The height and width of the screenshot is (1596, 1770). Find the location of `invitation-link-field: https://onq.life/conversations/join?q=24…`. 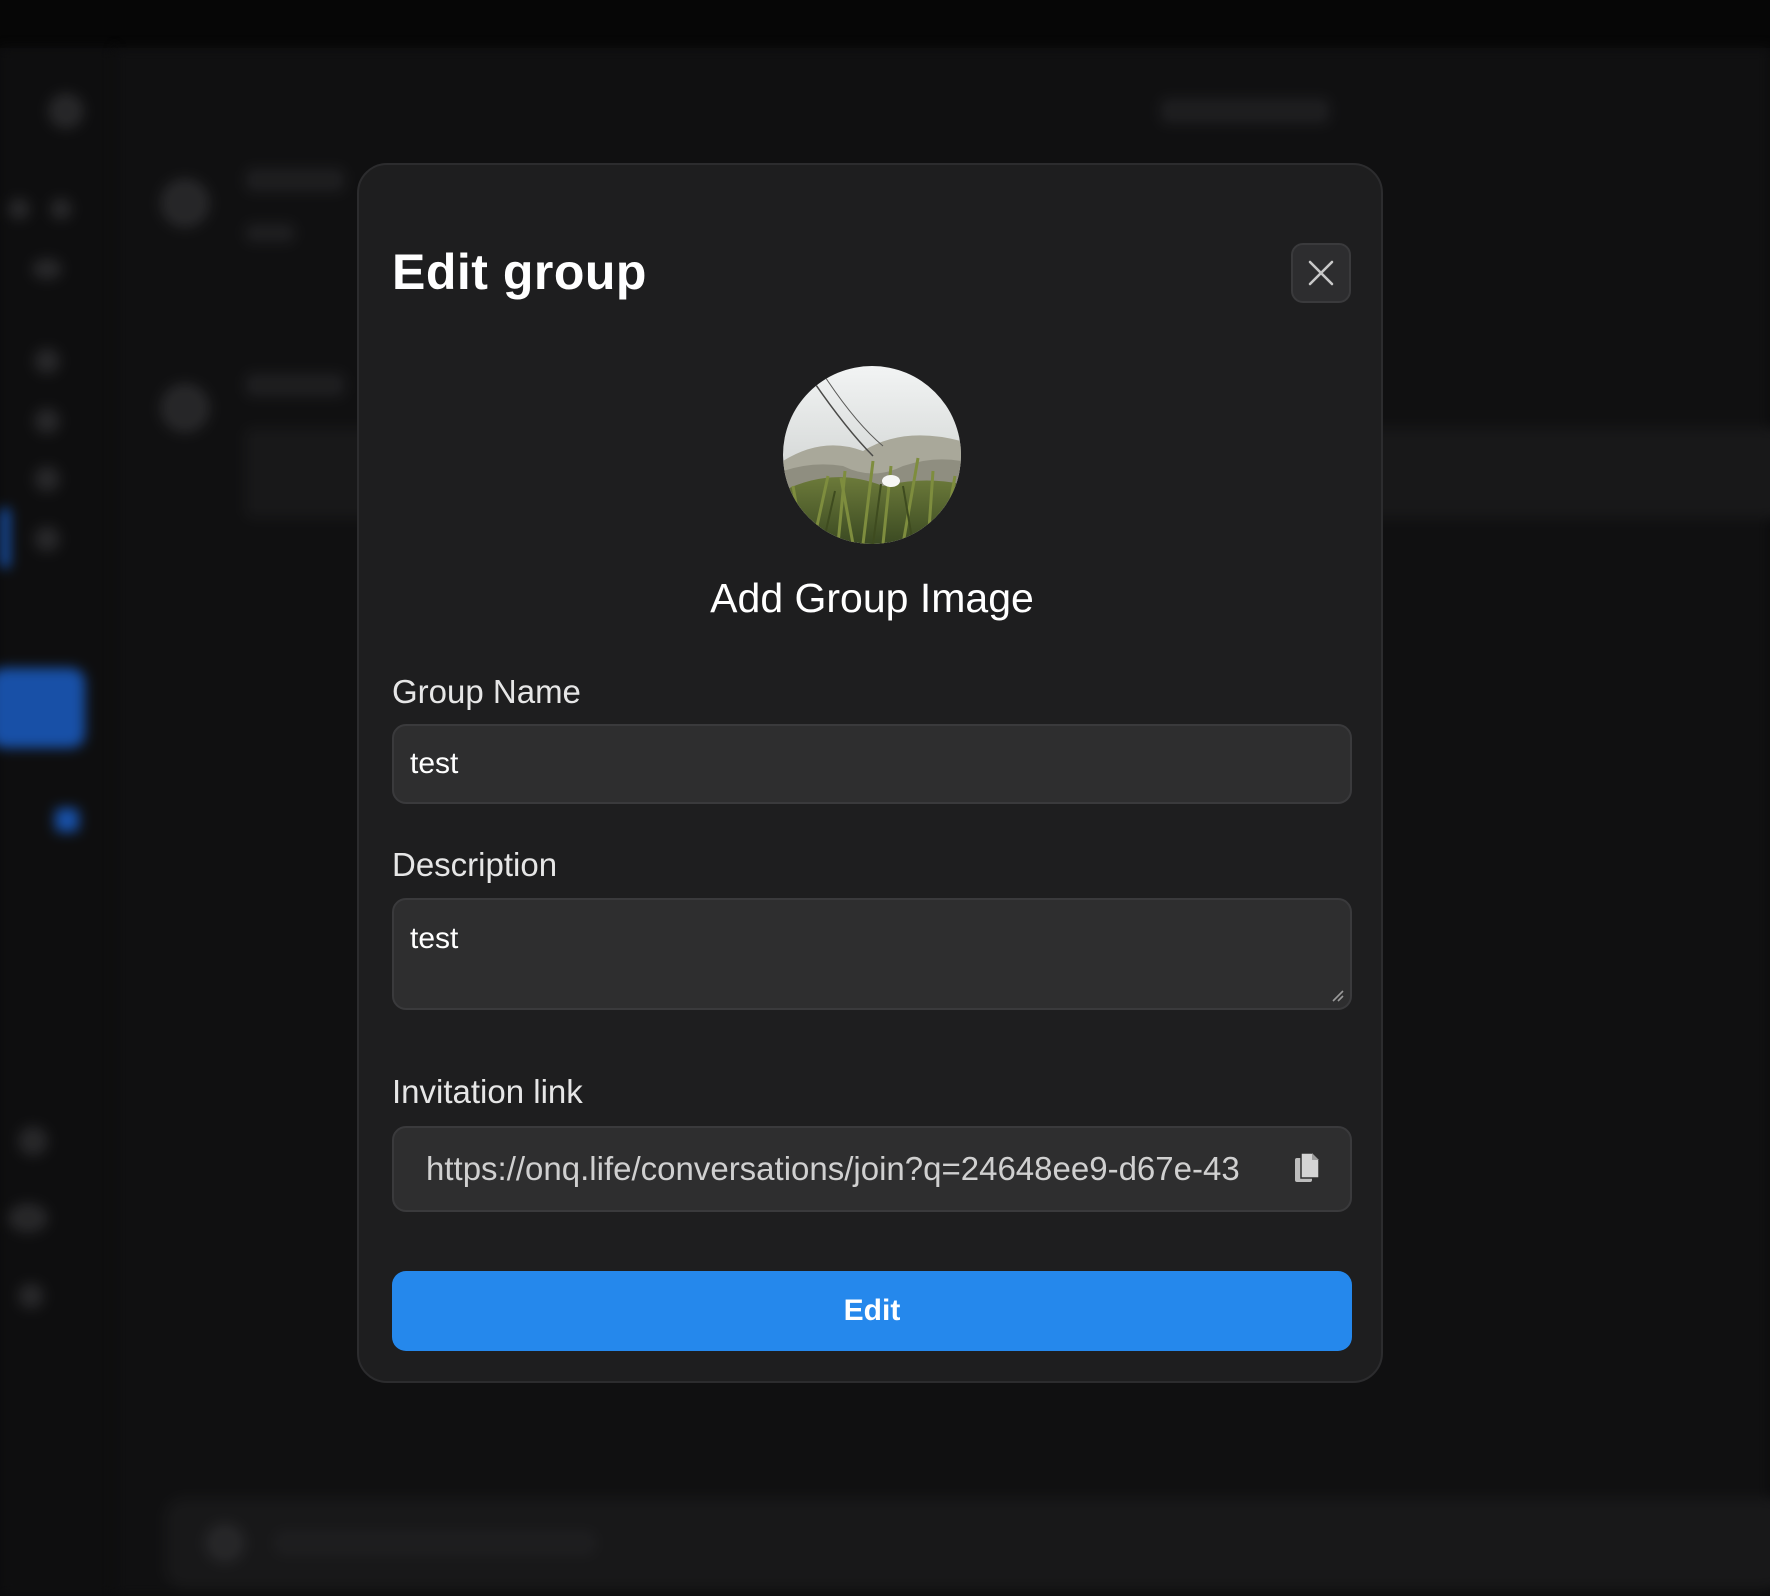

invitation-link-field: https://onq.life/conversations/join?q=24… is located at coordinates (872, 1169).